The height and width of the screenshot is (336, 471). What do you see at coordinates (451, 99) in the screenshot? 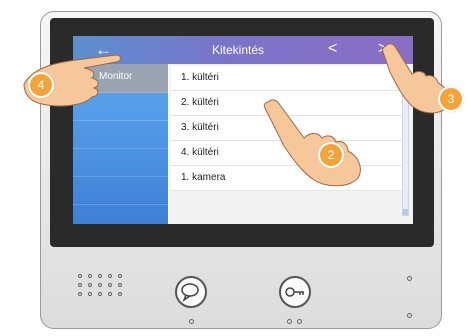
I see `step-badge-3: 3` at bounding box center [451, 99].